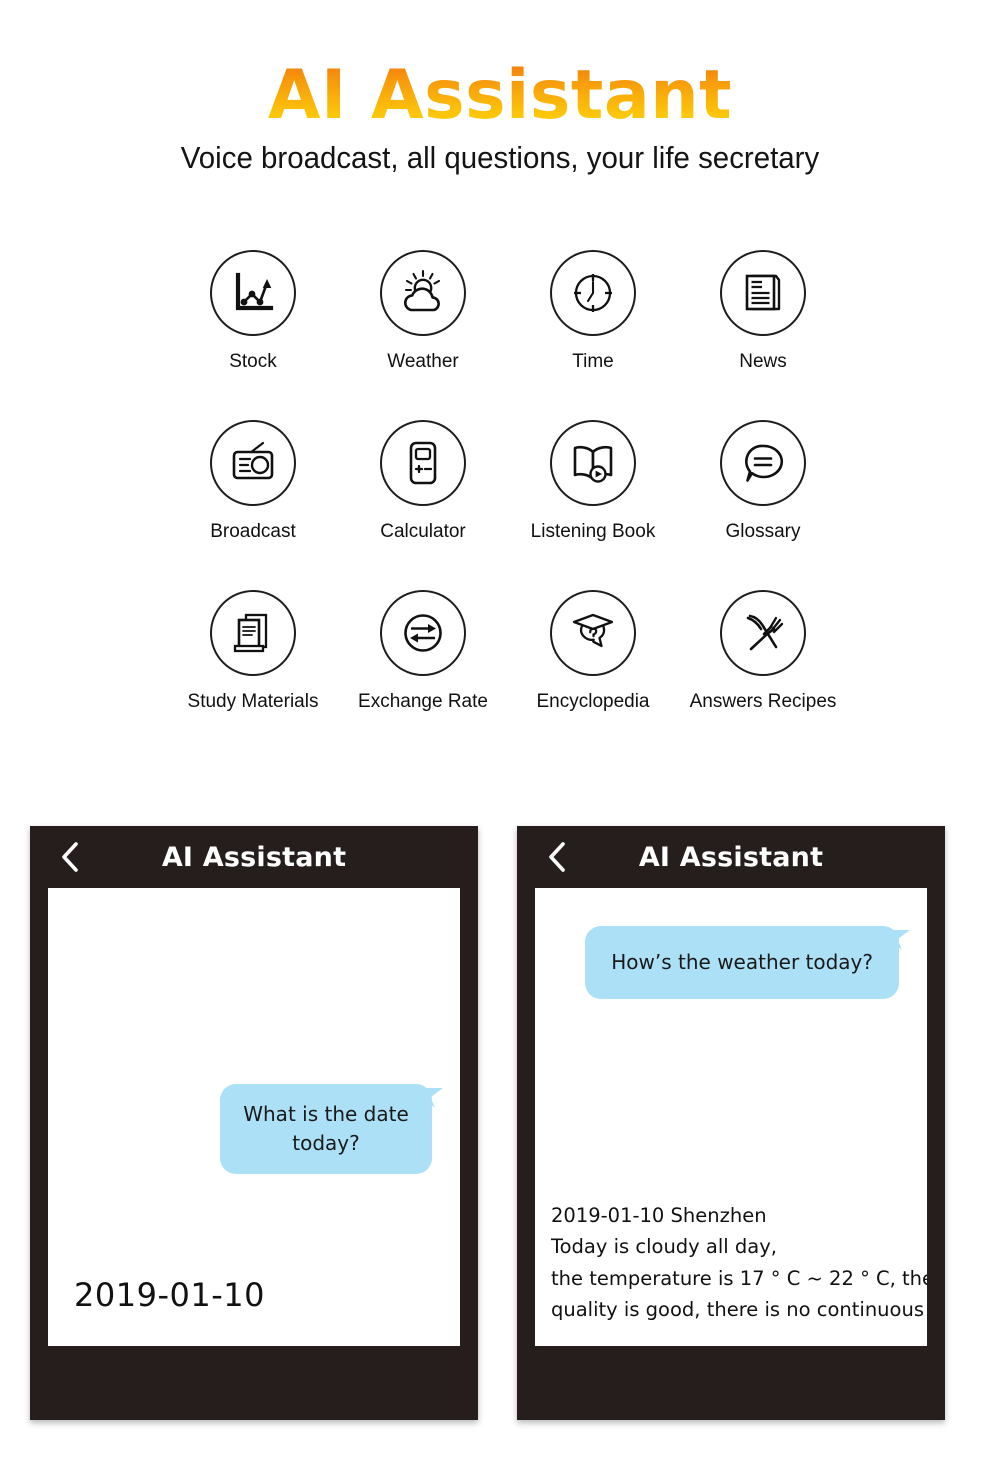  I want to click on feature-item-study-materials: Study Materials, so click(253, 675).